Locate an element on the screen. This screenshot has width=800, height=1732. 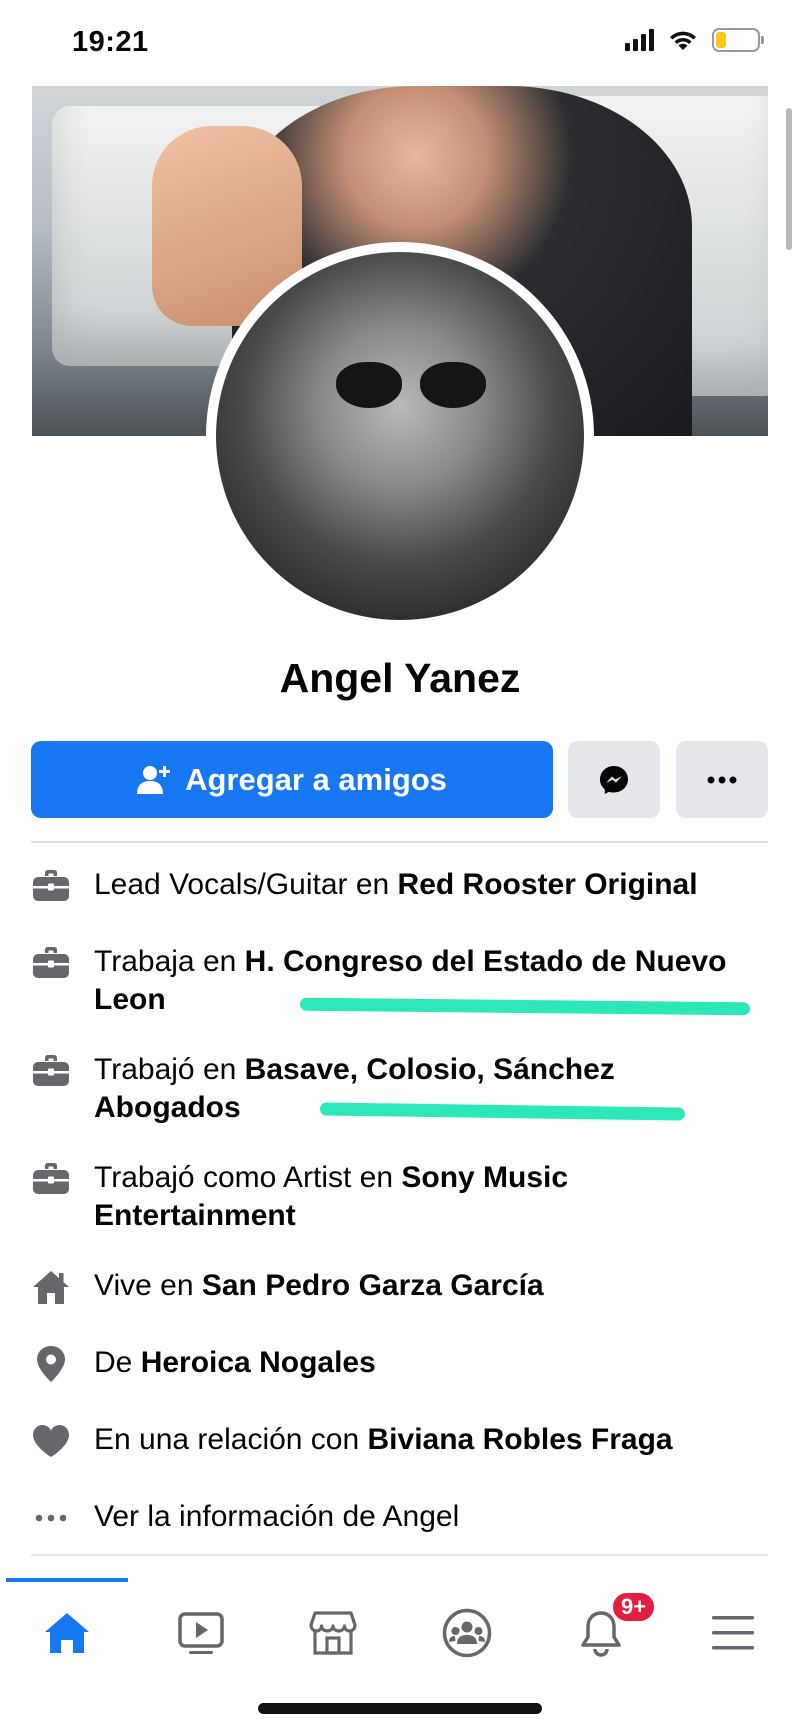
video-icon is located at coordinates (201, 1633).